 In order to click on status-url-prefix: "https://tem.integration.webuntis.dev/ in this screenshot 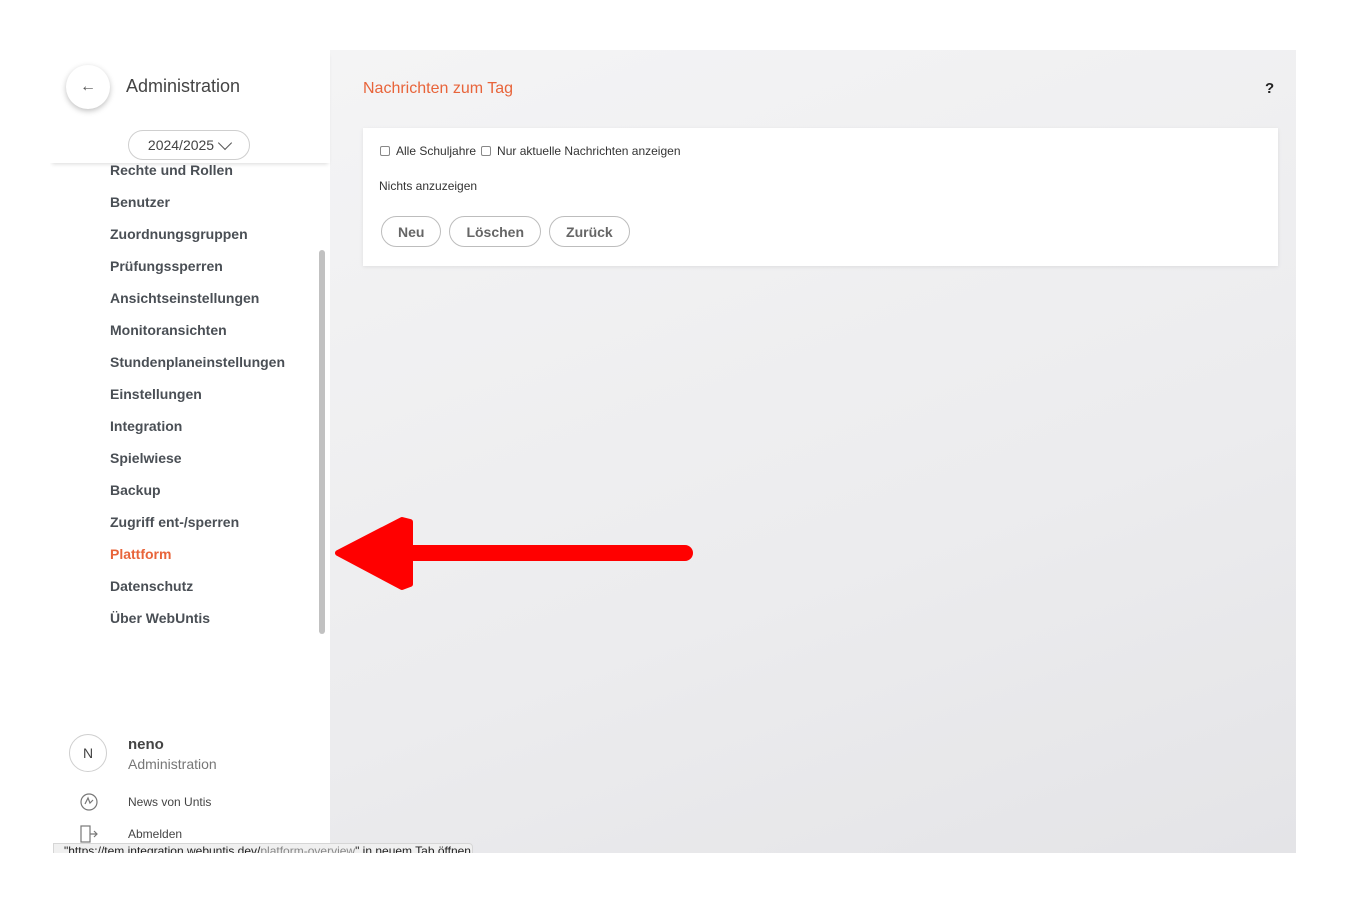, I will do `click(162, 848)`.